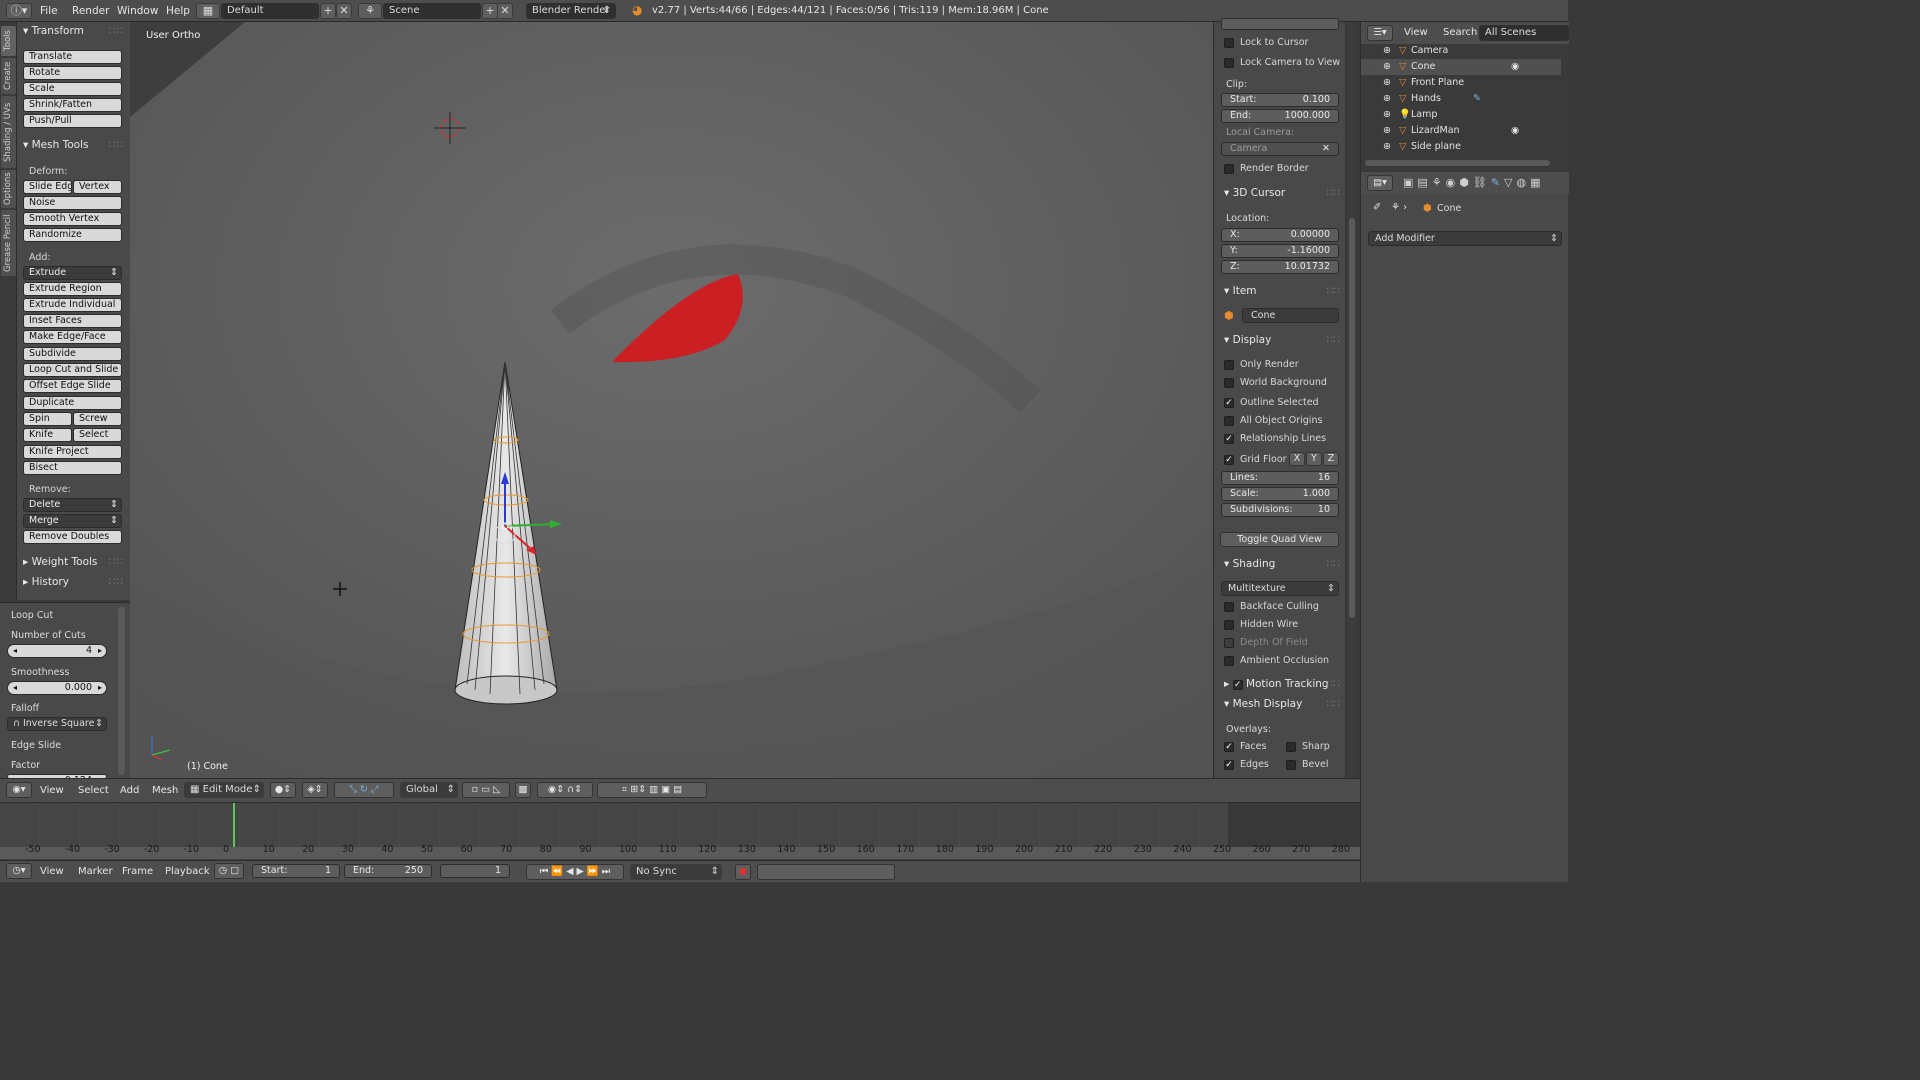 Image resolution: width=1920 pixels, height=1080 pixels. What do you see at coordinates (1280, 494) in the screenshot?
I see `grid-scale-field: Scale: 1.000` at bounding box center [1280, 494].